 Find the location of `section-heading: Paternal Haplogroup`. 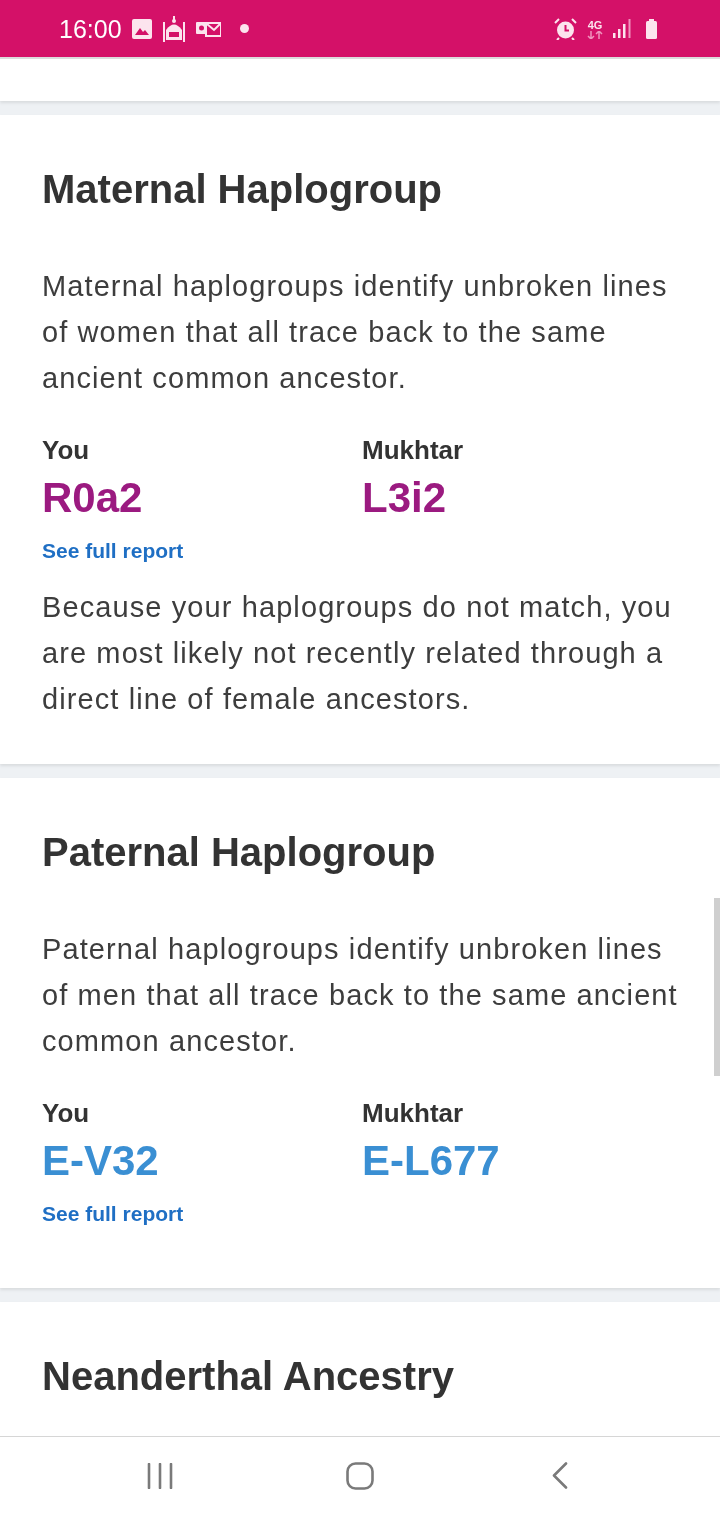

section-heading: Paternal Haplogroup is located at coordinates (239, 852).